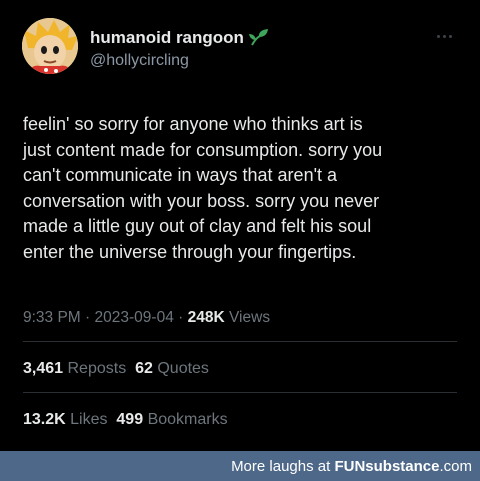 Image resolution: width=480 pixels, height=481 pixels. What do you see at coordinates (52, 317) in the screenshot?
I see `tweet-time: 9:33 PM` at bounding box center [52, 317].